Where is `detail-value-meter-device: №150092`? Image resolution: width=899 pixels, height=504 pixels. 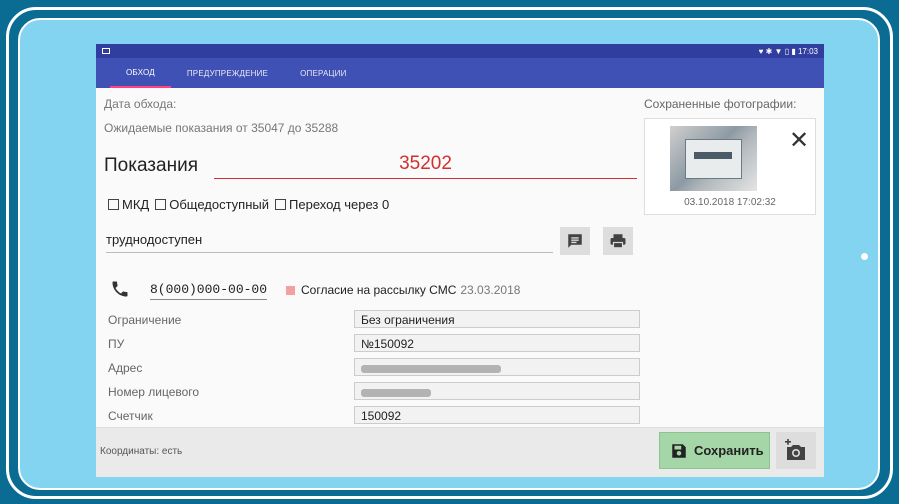
detail-value-meter-device: №150092 is located at coordinates (497, 343).